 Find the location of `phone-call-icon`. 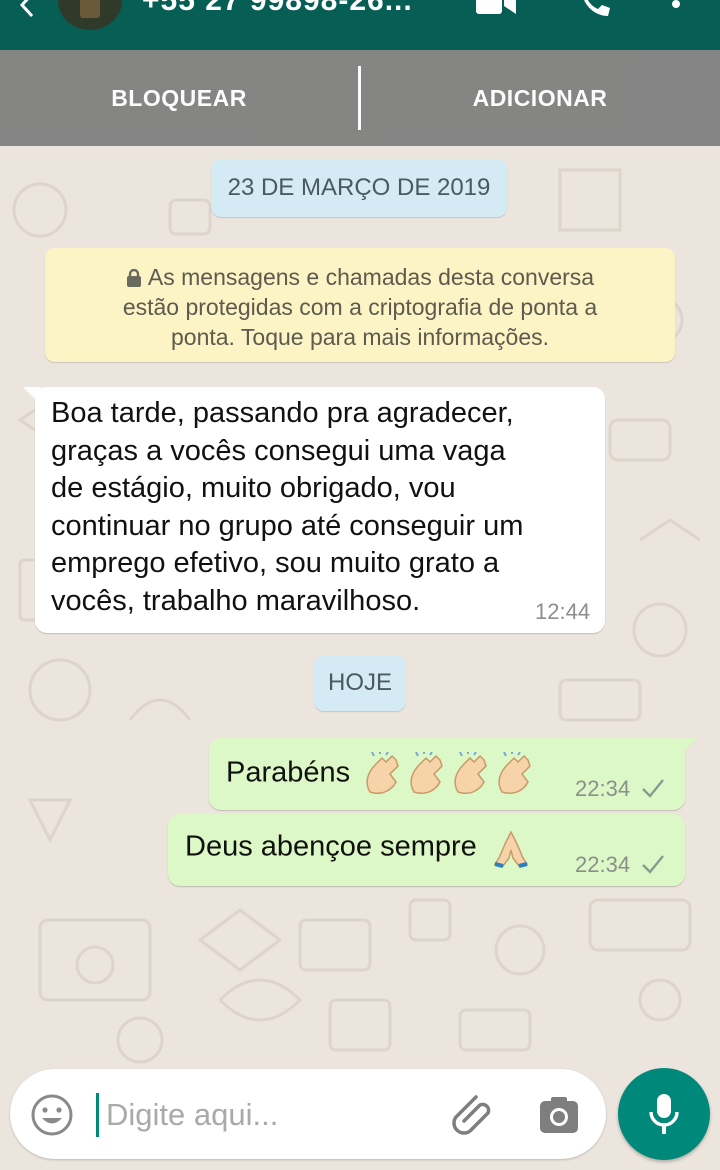

phone-call-icon is located at coordinates (595, 9).